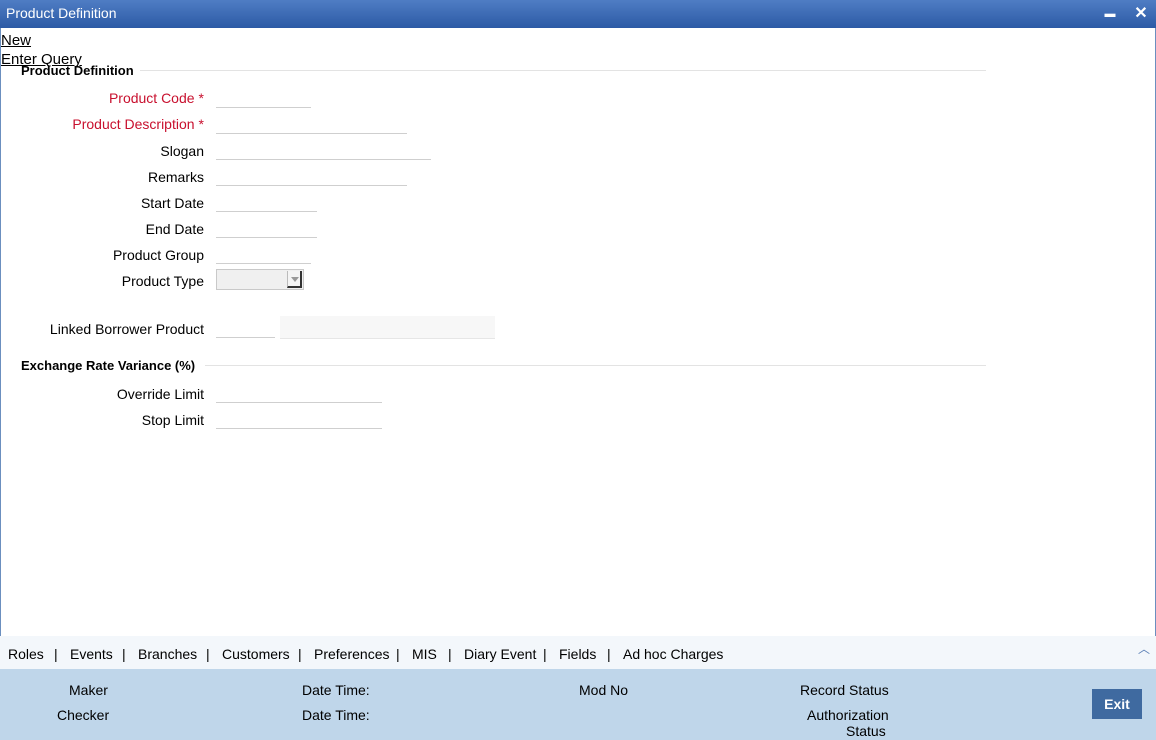 This screenshot has height=740, width=1156. I want to click on title-bar: Product Definition ▬ ✕, so click(578, 14).